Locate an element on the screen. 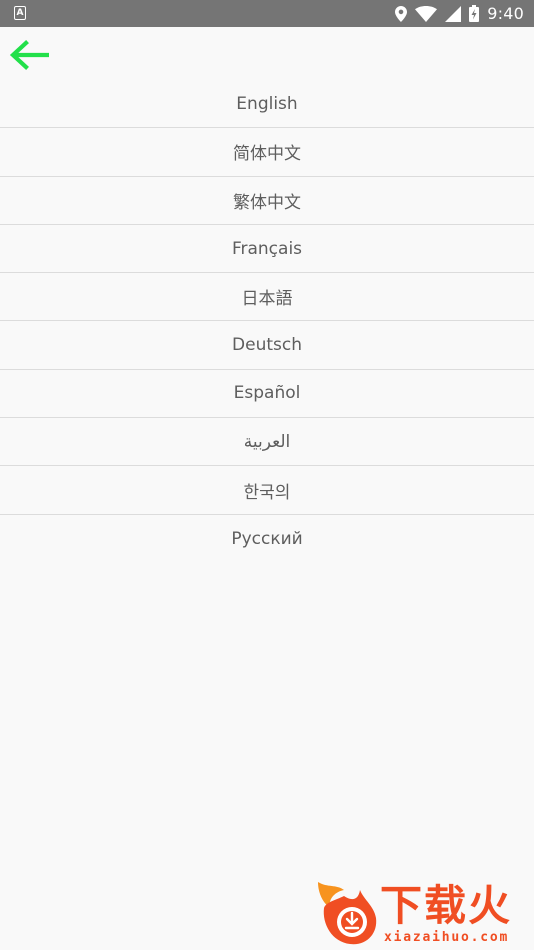 The width and height of the screenshot is (534, 950). watermark-logo: 下载火 xiazaihuo.com is located at coordinates (424, 914).